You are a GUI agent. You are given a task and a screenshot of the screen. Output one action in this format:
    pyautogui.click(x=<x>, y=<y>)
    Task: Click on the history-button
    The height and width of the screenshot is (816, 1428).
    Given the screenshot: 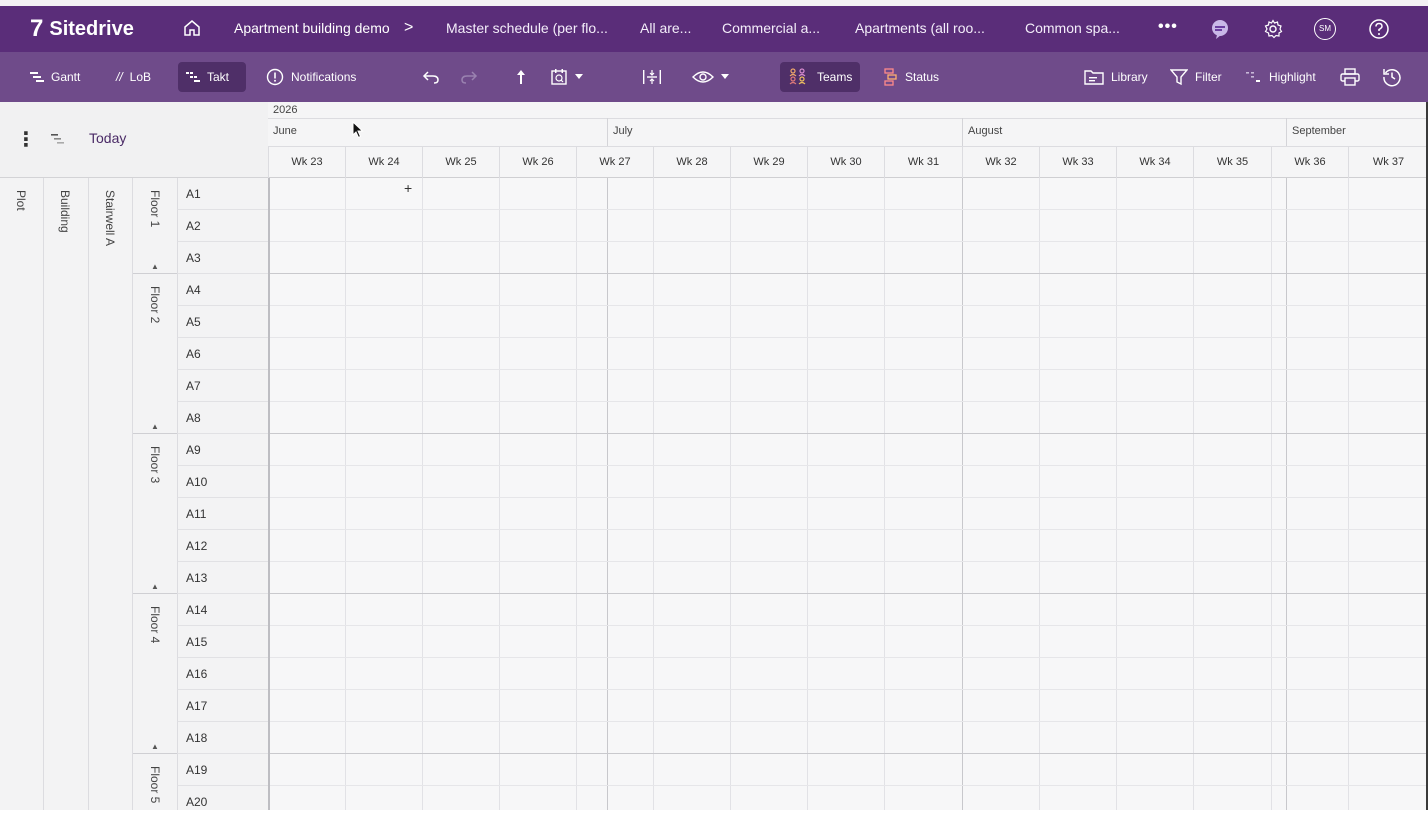 What is the action you would take?
    pyautogui.click(x=1392, y=77)
    